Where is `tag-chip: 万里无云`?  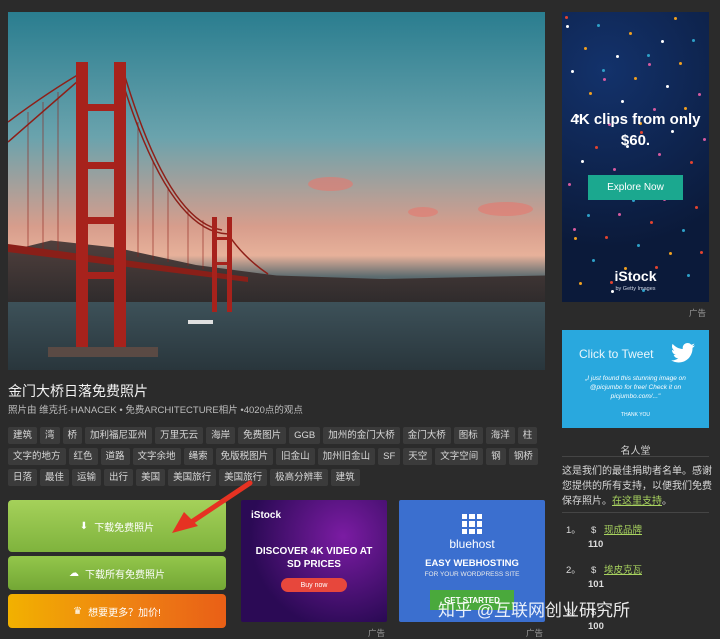
tag-chip: 万里无云 is located at coordinates (179, 435).